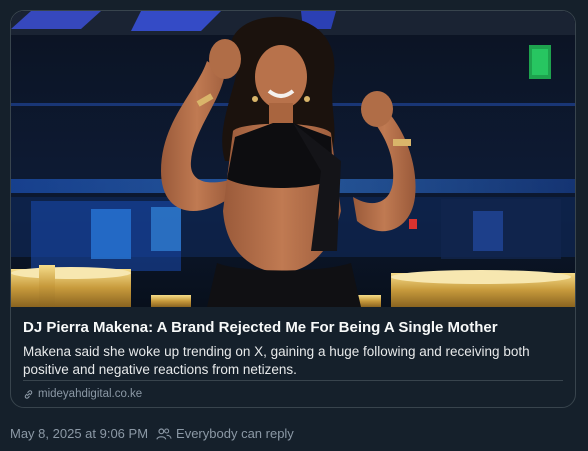 This screenshot has width=588, height=451. What do you see at coordinates (235, 433) in the screenshot?
I see `reply-setting: Everybody can reply` at bounding box center [235, 433].